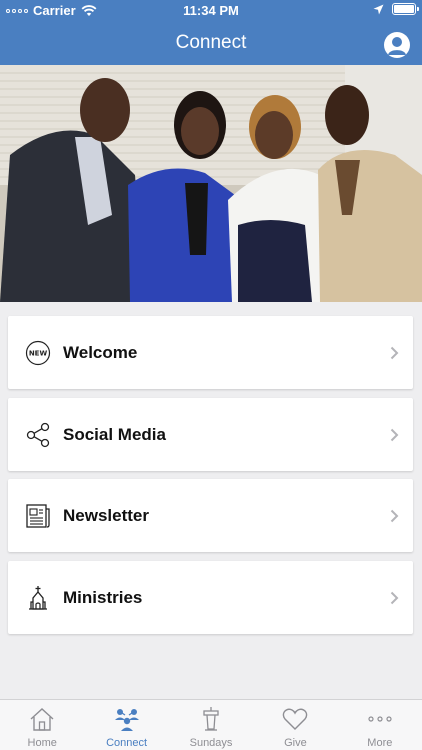 This screenshot has height=750, width=422. Describe the element at coordinates (210, 597) in the screenshot. I see `ministries-card: Ministries` at that location.